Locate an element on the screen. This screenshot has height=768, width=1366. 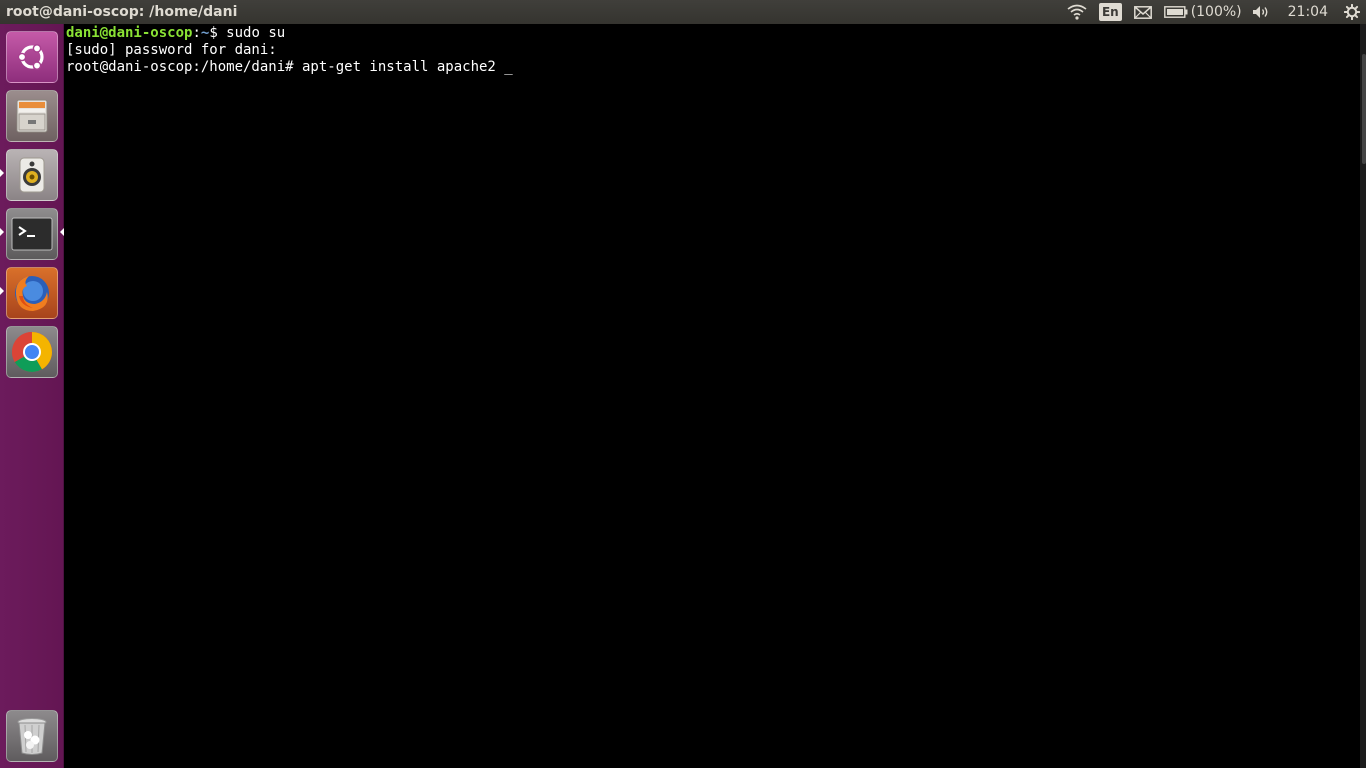
keyboard-layout-label: En is located at coordinates (1110, 12).